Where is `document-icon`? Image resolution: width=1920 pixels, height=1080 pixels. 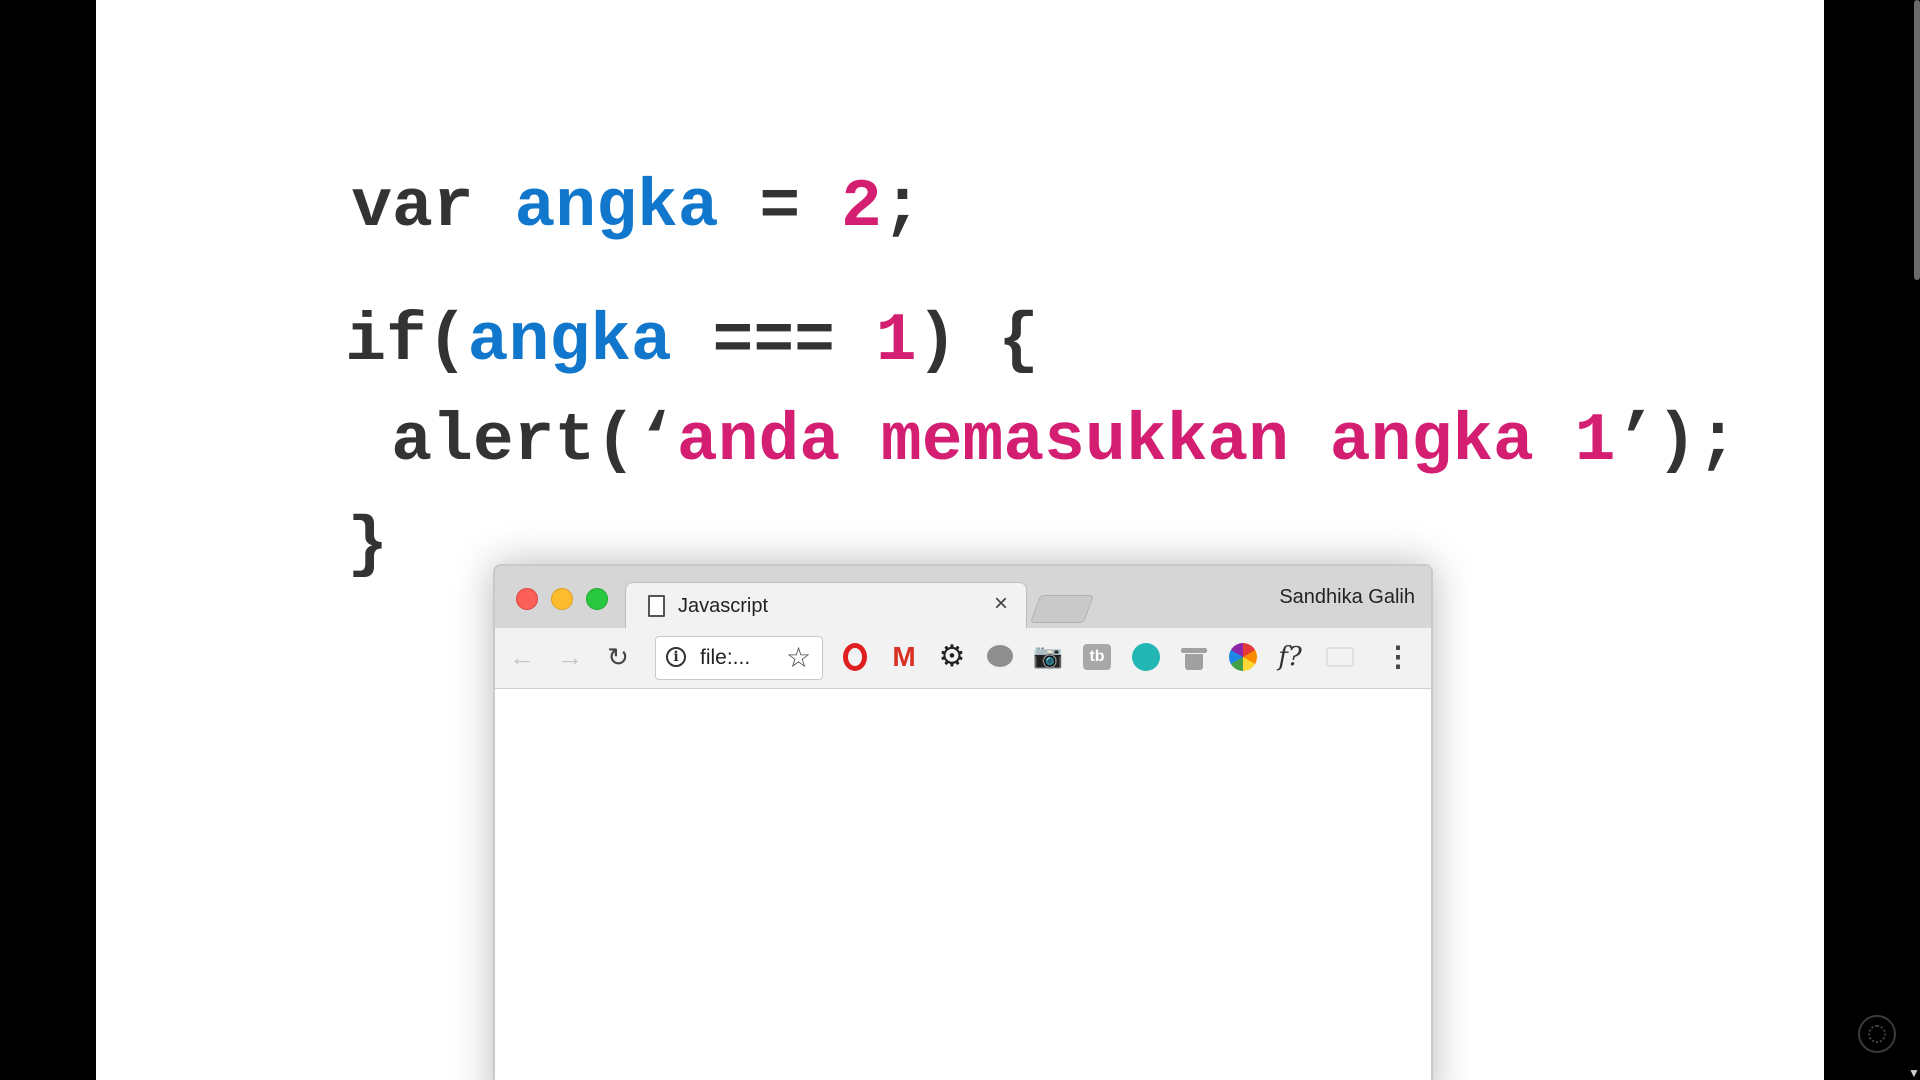 document-icon is located at coordinates (656, 606).